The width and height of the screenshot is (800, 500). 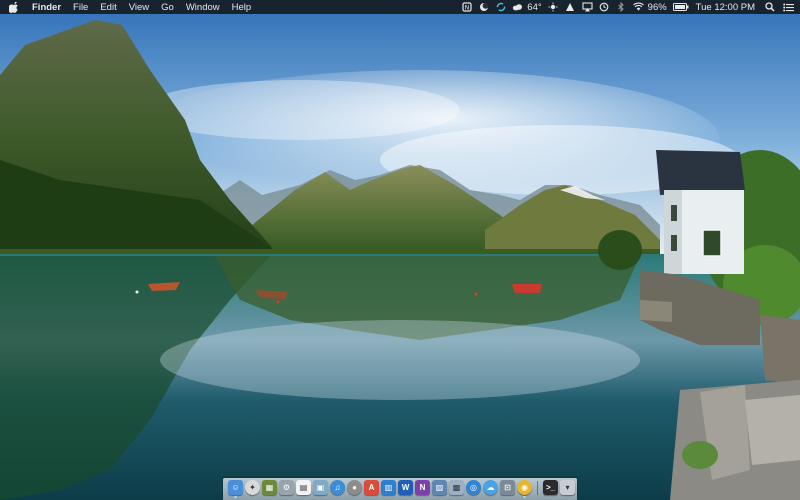 What do you see at coordinates (337, 487) in the screenshot?
I see `itunes-icon: ♫` at bounding box center [337, 487].